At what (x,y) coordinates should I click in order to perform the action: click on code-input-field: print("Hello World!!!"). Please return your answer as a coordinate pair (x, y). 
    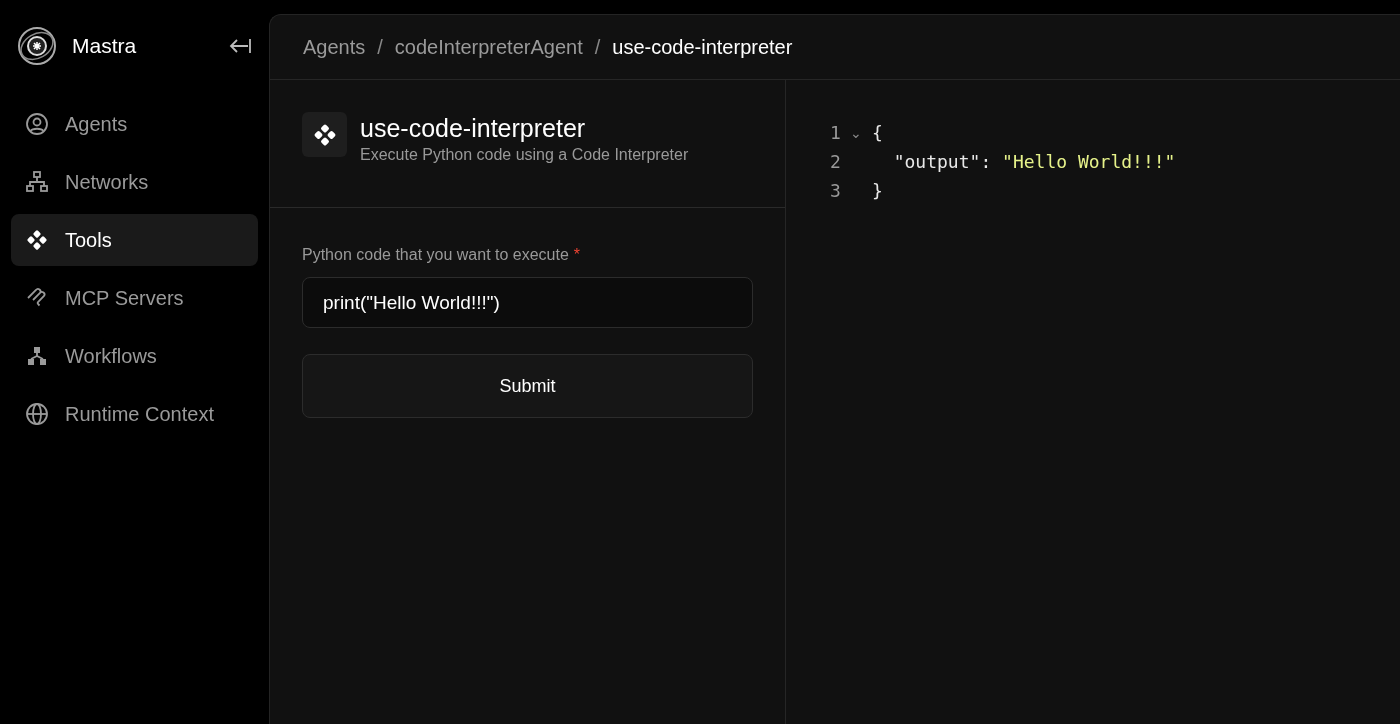
    Looking at the image, I should click on (527, 302).